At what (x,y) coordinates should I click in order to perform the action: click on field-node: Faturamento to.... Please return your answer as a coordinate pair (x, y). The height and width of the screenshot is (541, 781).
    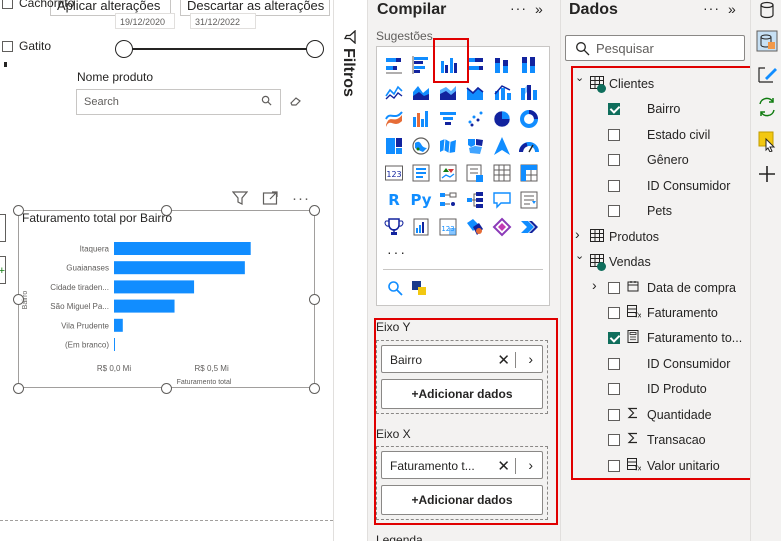
    Looking at the image, I should click on (662, 338).